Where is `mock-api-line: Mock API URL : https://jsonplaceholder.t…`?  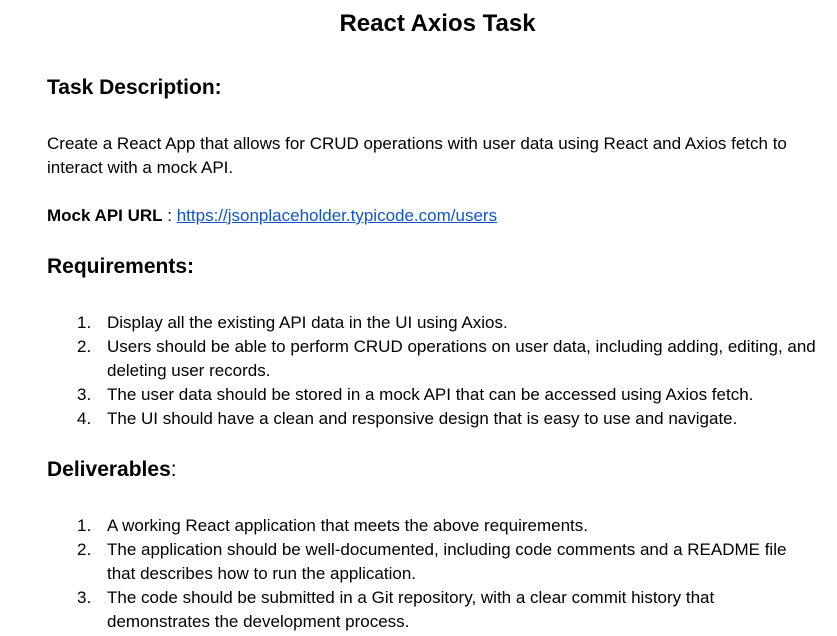
mock-api-line: Mock API URL : https://jsonplaceholder.t… is located at coordinates (272, 216).